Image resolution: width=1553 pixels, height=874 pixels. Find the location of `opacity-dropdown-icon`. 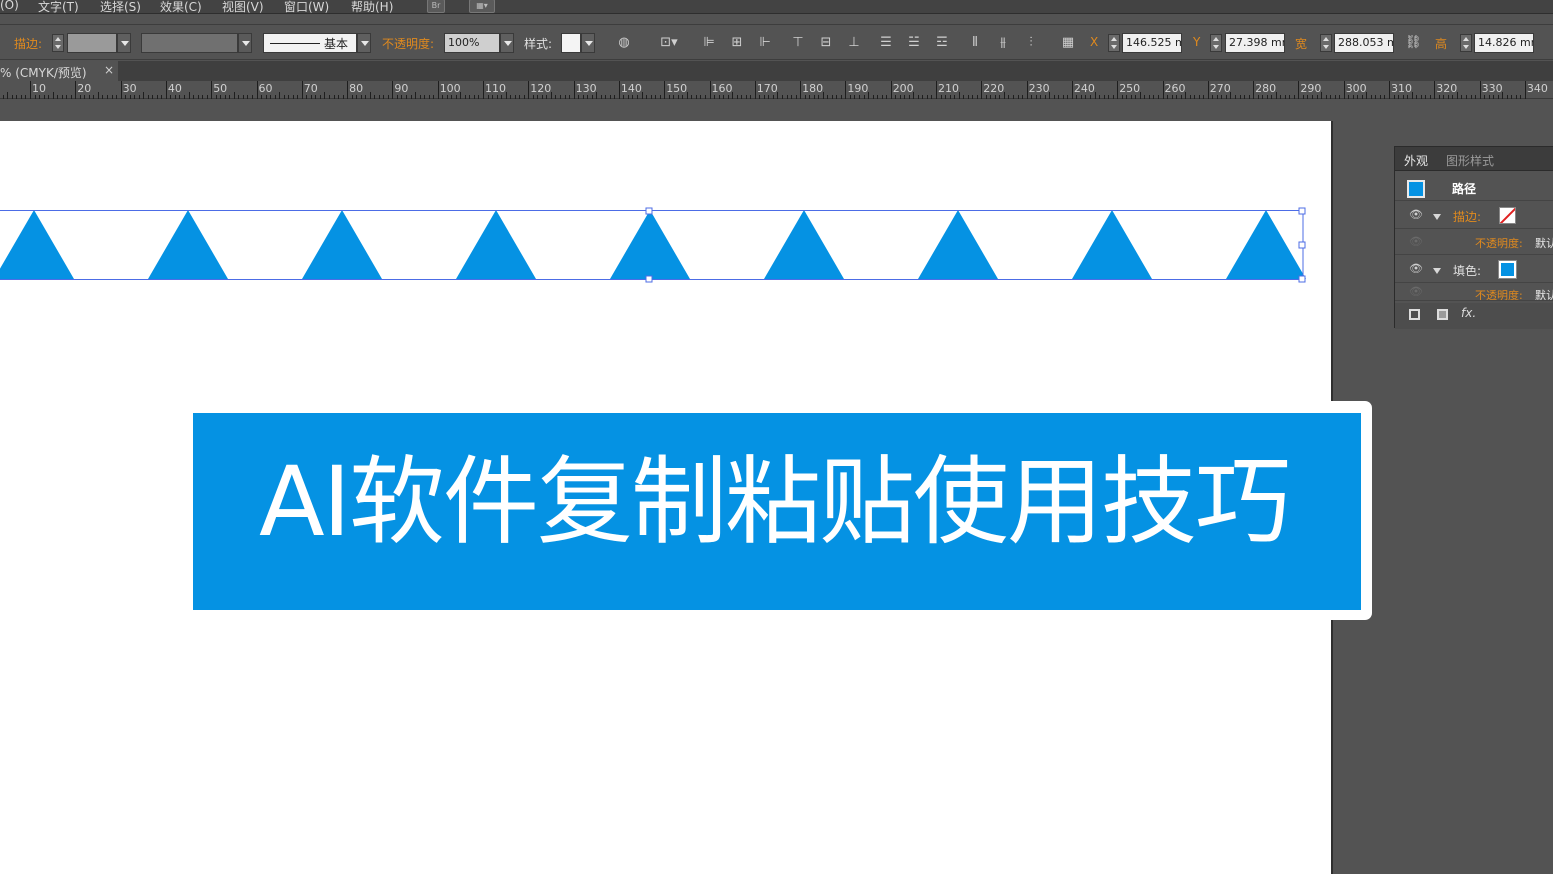

opacity-dropdown-icon is located at coordinates (507, 43).